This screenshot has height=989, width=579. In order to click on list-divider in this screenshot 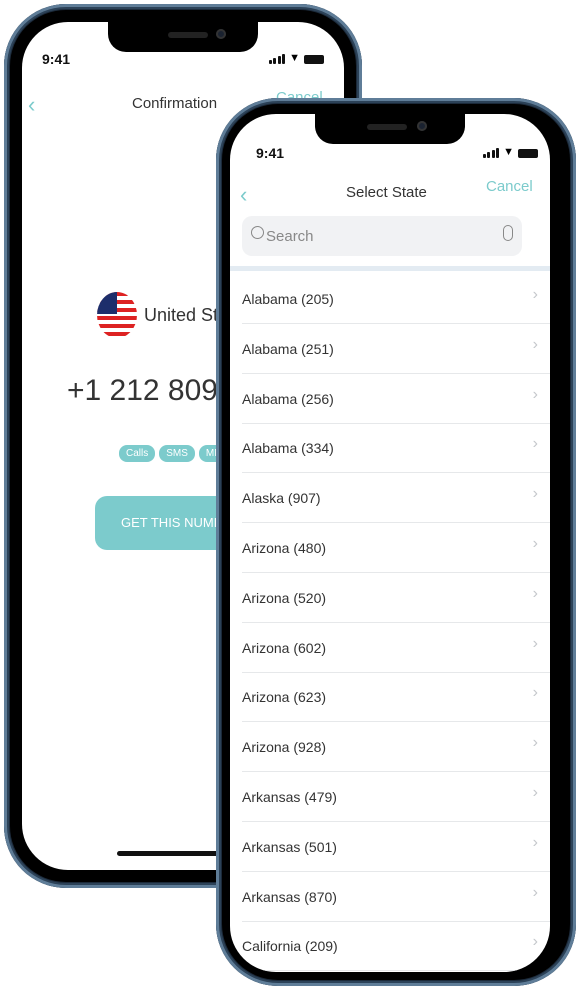, I will do `click(390, 268)`.